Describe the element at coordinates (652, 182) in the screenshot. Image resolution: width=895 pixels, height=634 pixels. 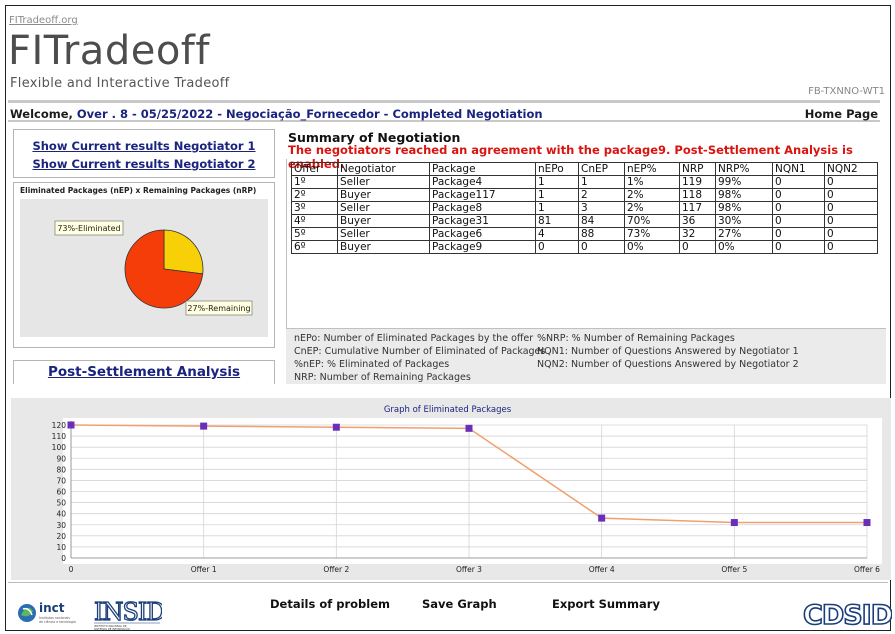
I see `table-cell: 1%` at that location.